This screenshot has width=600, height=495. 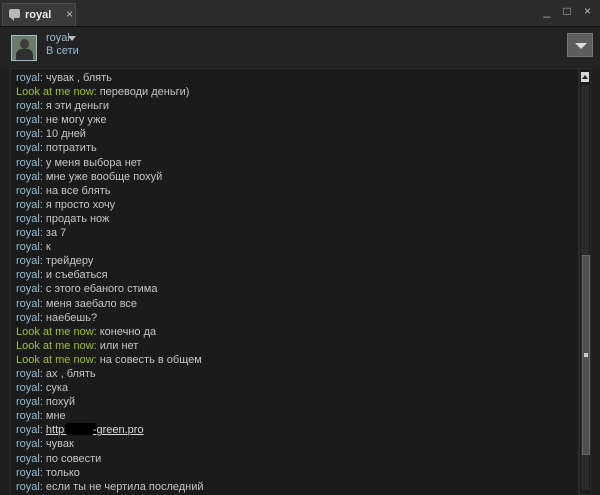 What do you see at coordinates (297, 275) in the screenshot?
I see `chat-message: royal: и съебаться` at bounding box center [297, 275].